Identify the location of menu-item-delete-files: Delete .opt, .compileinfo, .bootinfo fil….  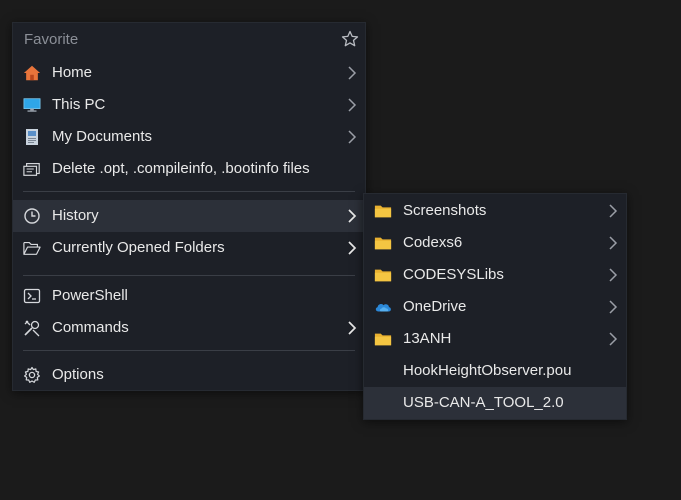
(189, 169).